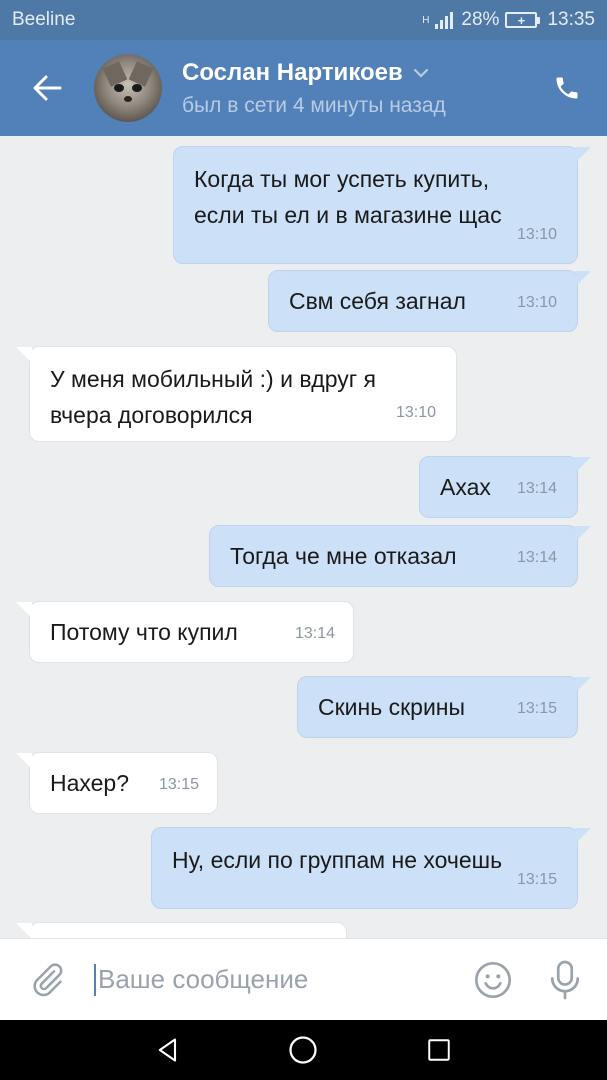  Describe the element at coordinates (392, 707) in the screenshot. I see `message-text: Скинь скрины` at that location.